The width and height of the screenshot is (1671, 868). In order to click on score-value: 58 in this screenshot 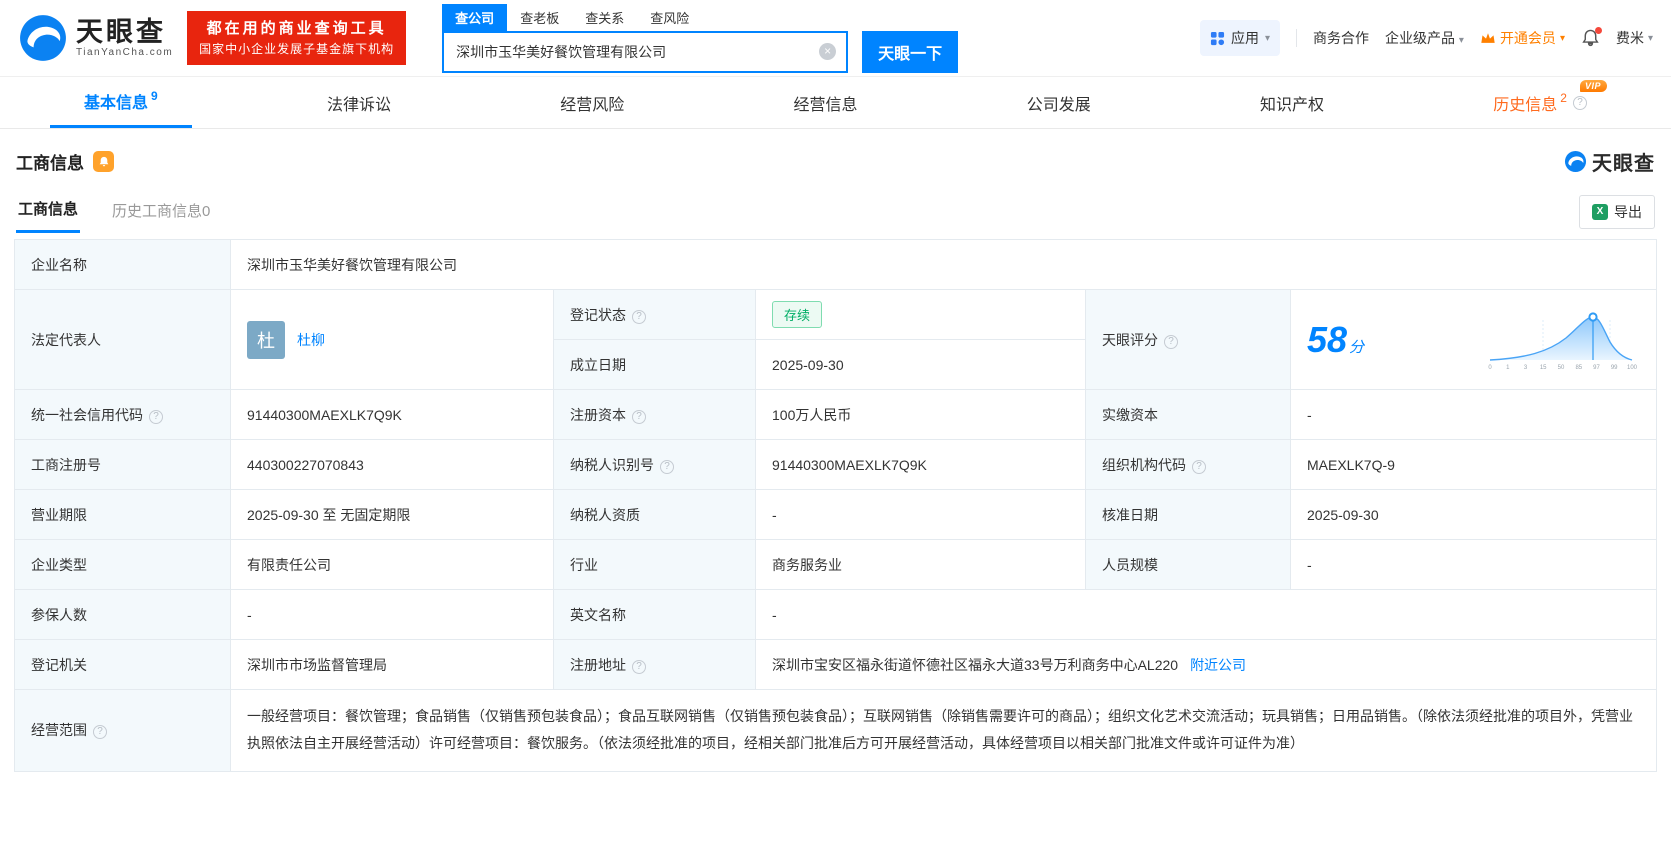, I will do `click(1327, 339)`.